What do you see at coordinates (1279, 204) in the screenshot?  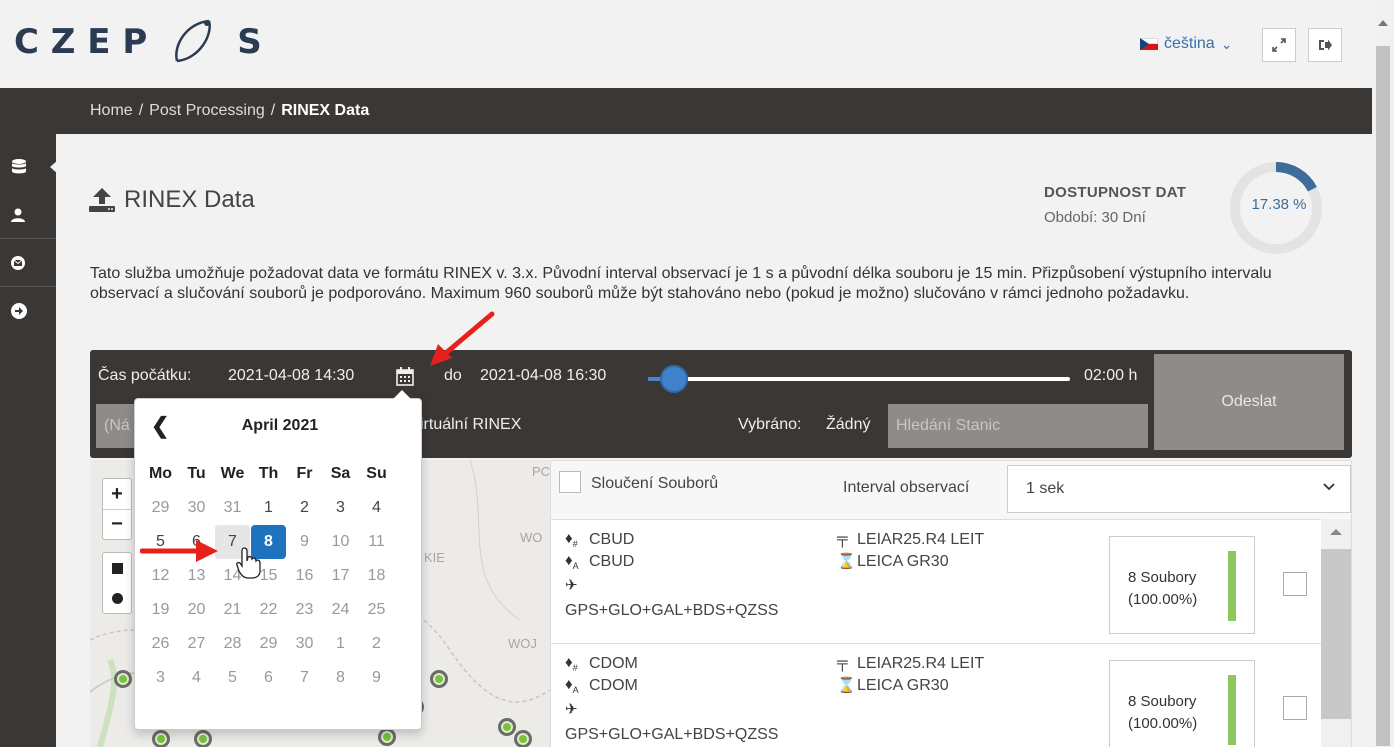 I see `availability-value: 17.38 %` at bounding box center [1279, 204].